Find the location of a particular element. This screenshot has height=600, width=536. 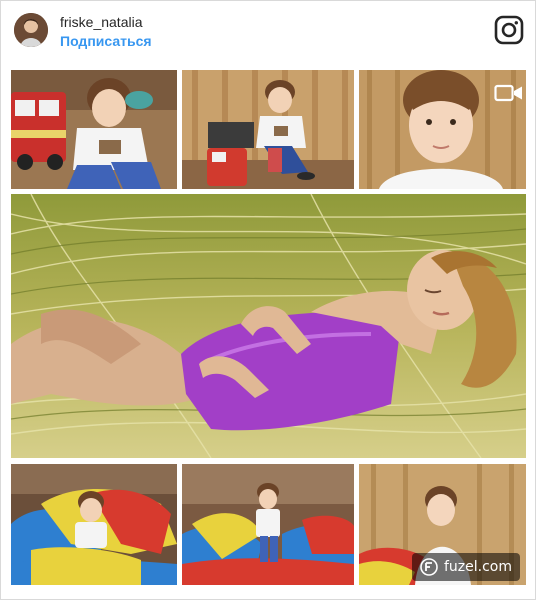

video-camera-icon is located at coordinates (509, 93).